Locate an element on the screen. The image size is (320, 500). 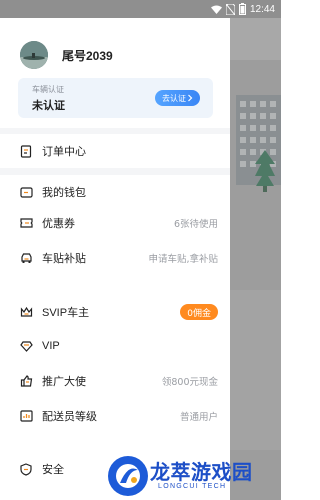
coupon-icon is located at coordinates (26, 223).